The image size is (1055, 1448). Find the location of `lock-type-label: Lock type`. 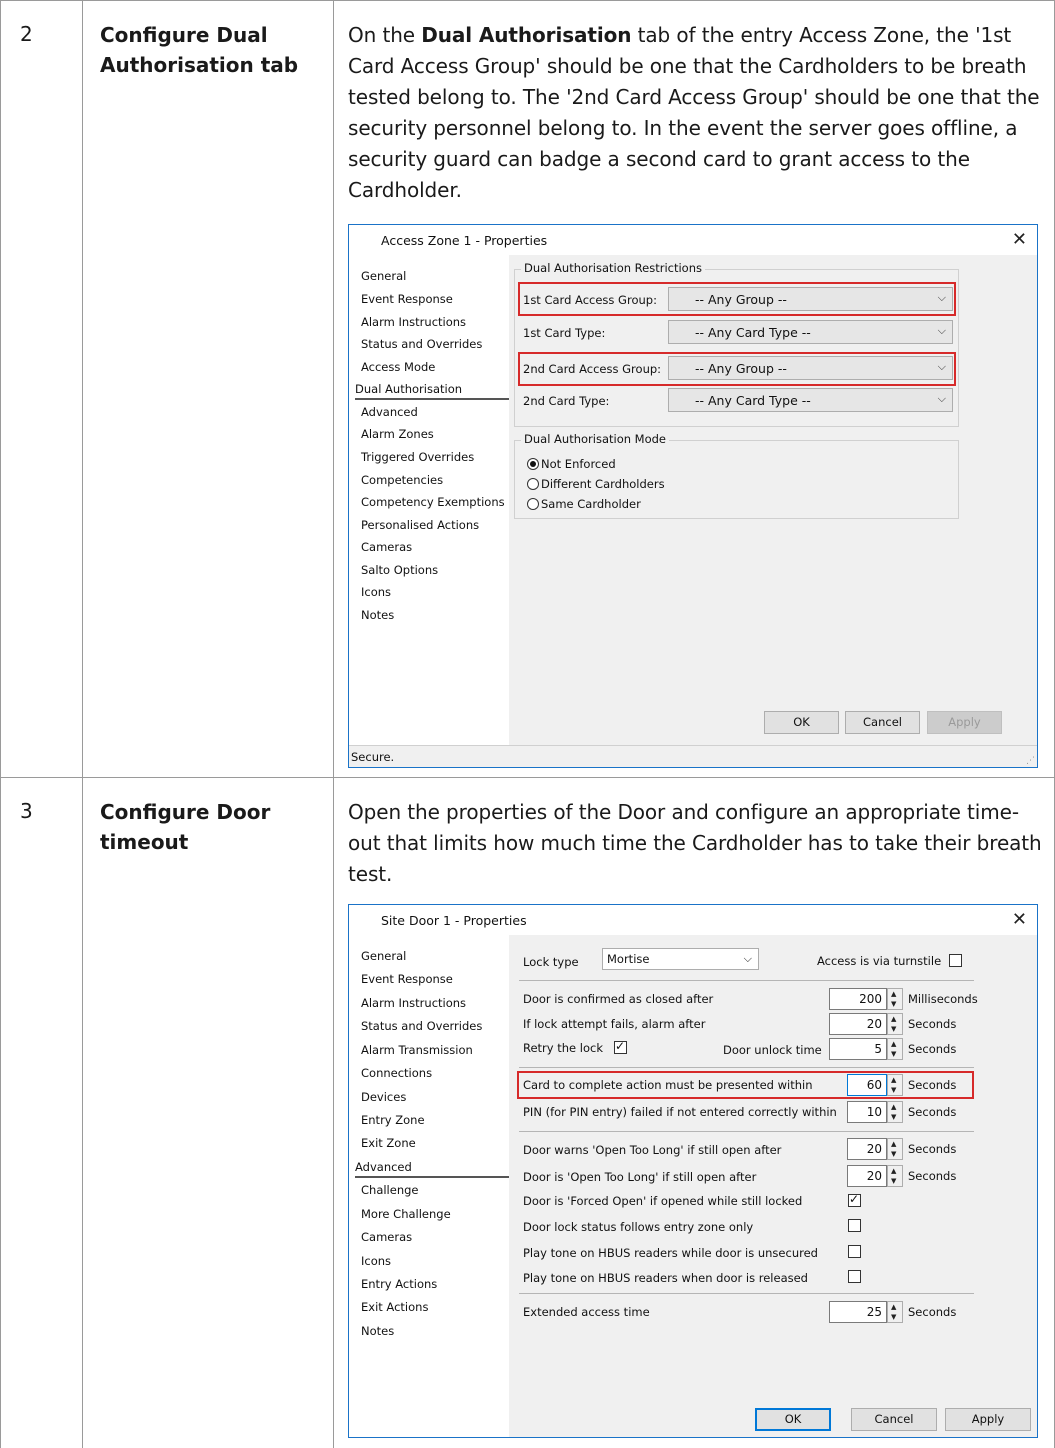

lock-type-label: Lock type is located at coordinates (551, 962).